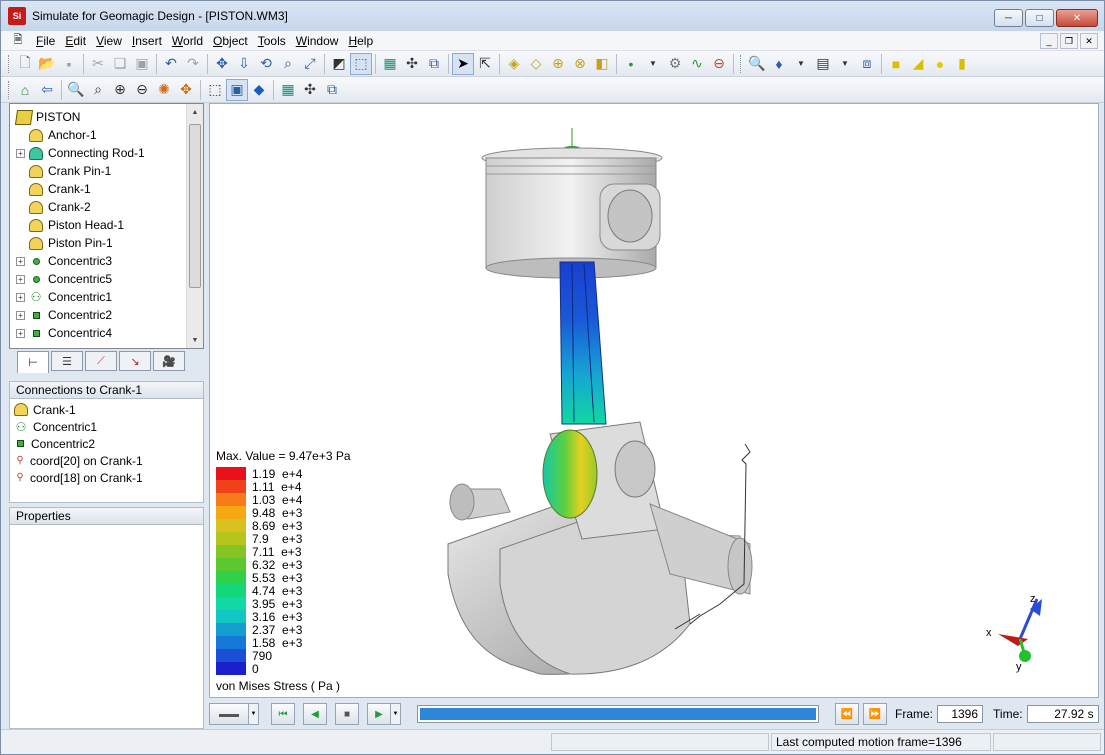 The width and height of the screenshot is (1105, 755). What do you see at coordinates (9, 63) in the screenshot?
I see `toolbar-grip` at bounding box center [9, 63].